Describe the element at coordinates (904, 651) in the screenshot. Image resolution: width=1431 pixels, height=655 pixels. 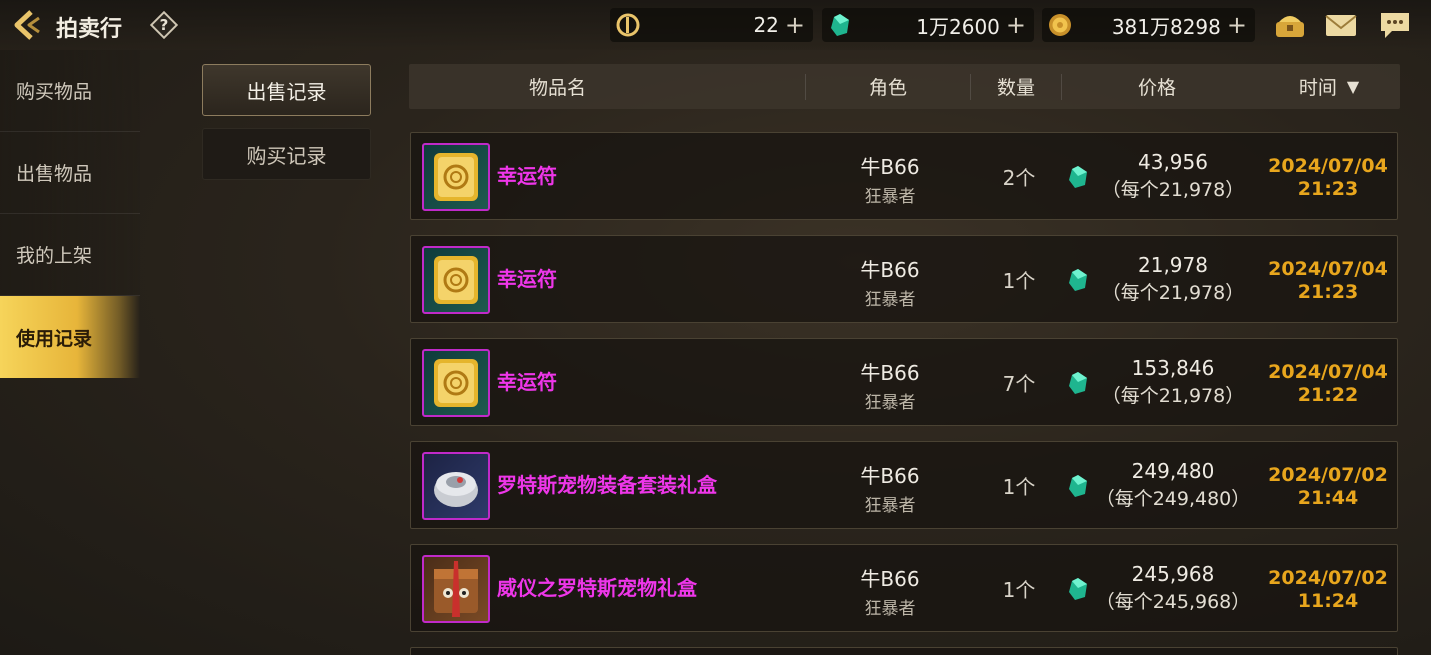
I see `table-row` at that location.